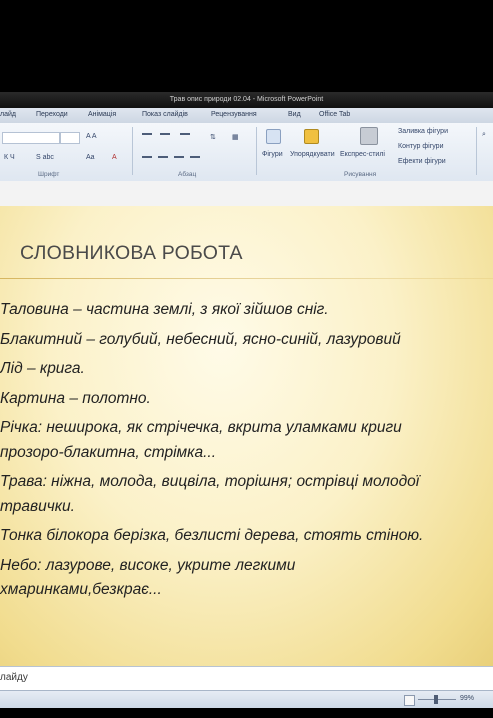 This screenshot has width=493, height=718. I want to click on tab-transitions: Переходи, so click(52, 114).